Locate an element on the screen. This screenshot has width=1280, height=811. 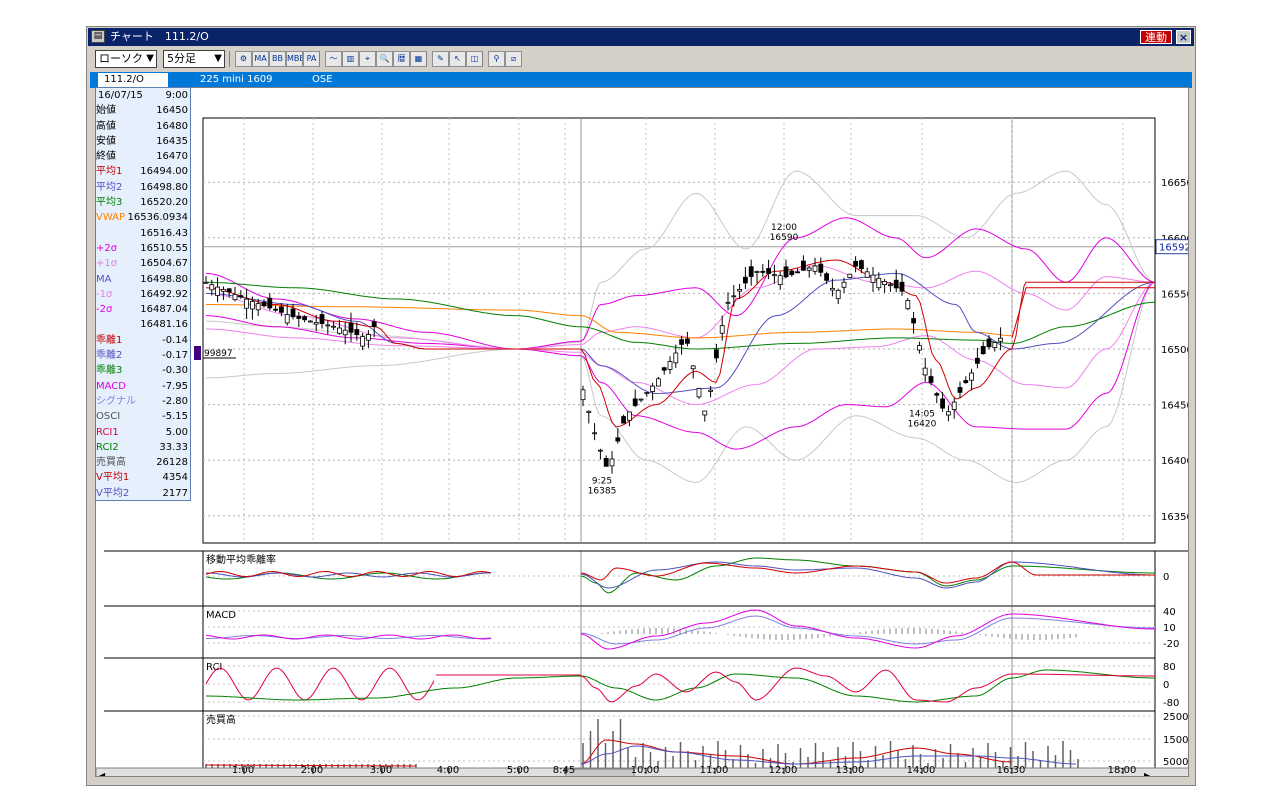
data-row: VWAP 16536.0934 is located at coordinates (143, 217).